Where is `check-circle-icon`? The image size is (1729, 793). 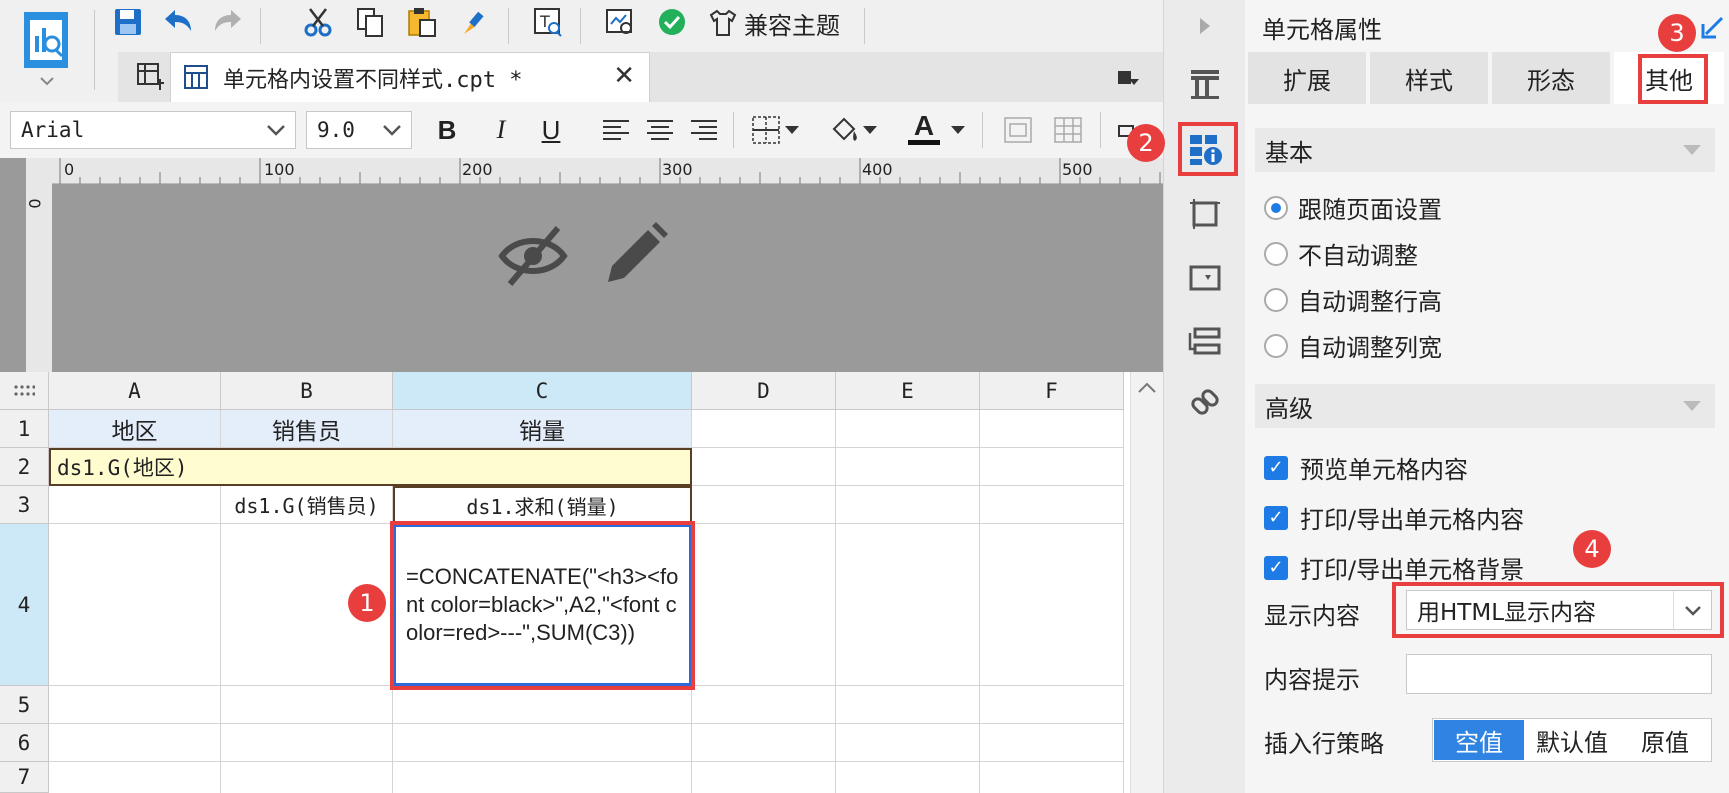
check-circle-icon is located at coordinates (672, 22).